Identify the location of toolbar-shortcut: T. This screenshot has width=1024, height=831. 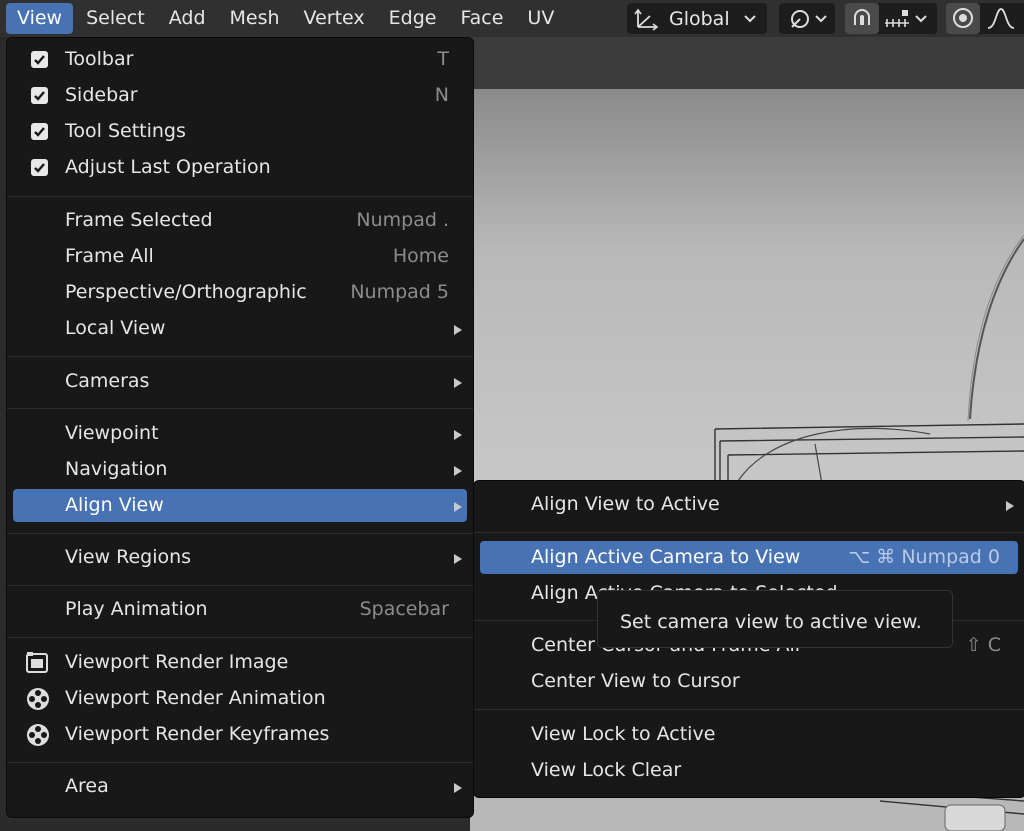
(443, 59).